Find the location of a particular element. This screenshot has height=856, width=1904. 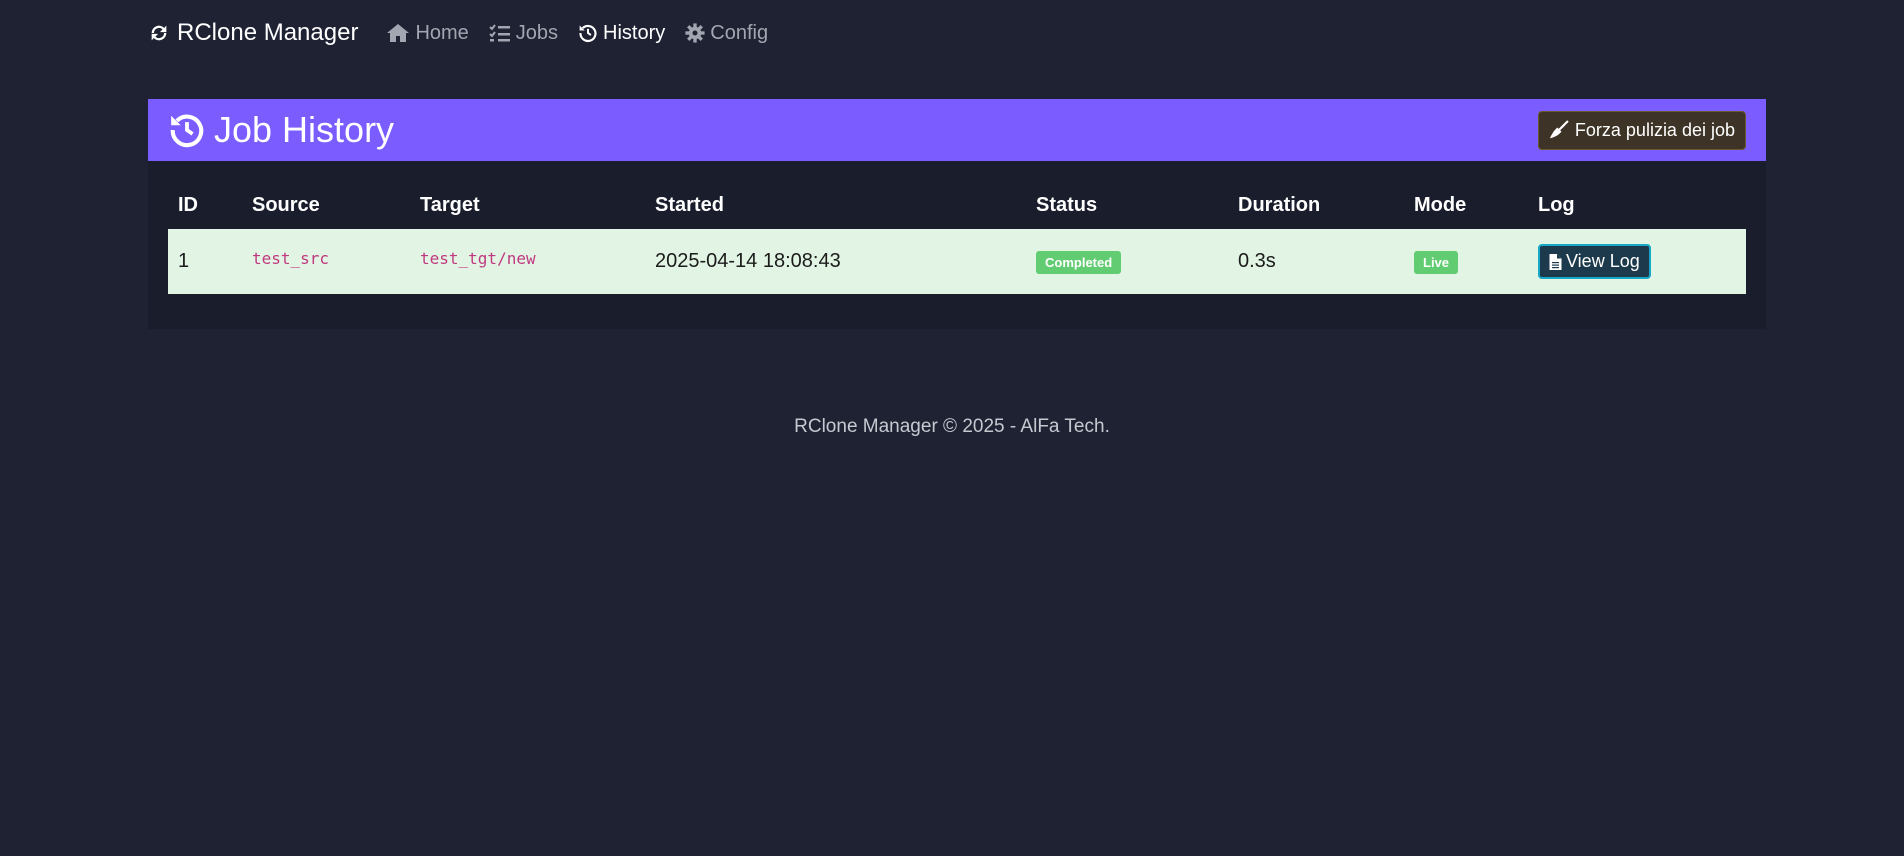

home-icon is located at coordinates (398, 33).